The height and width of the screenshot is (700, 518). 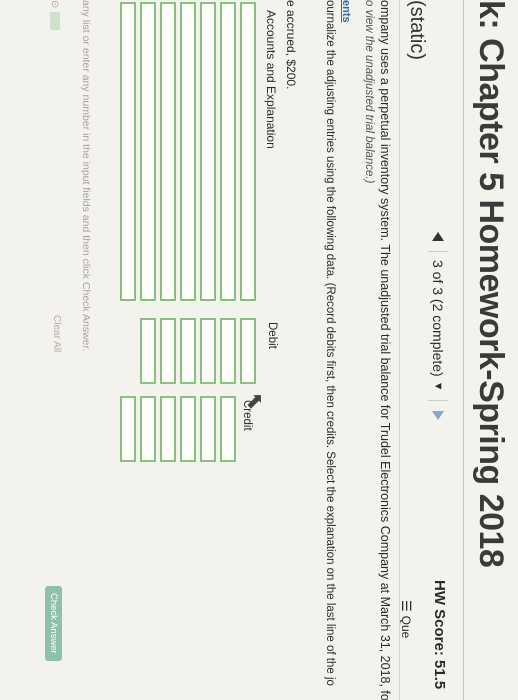 I want to click on previous-question-icon, so click(x=438, y=236).